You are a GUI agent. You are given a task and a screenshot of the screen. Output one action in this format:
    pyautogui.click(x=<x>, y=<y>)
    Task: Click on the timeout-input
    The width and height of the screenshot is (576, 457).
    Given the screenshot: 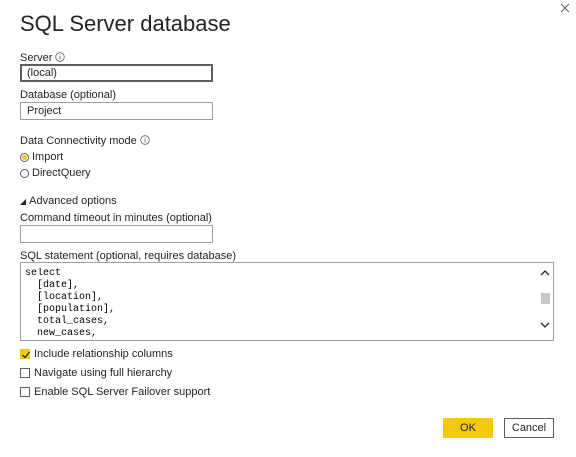 What is the action you would take?
    pyautogui.click(x=116, y=234)
    